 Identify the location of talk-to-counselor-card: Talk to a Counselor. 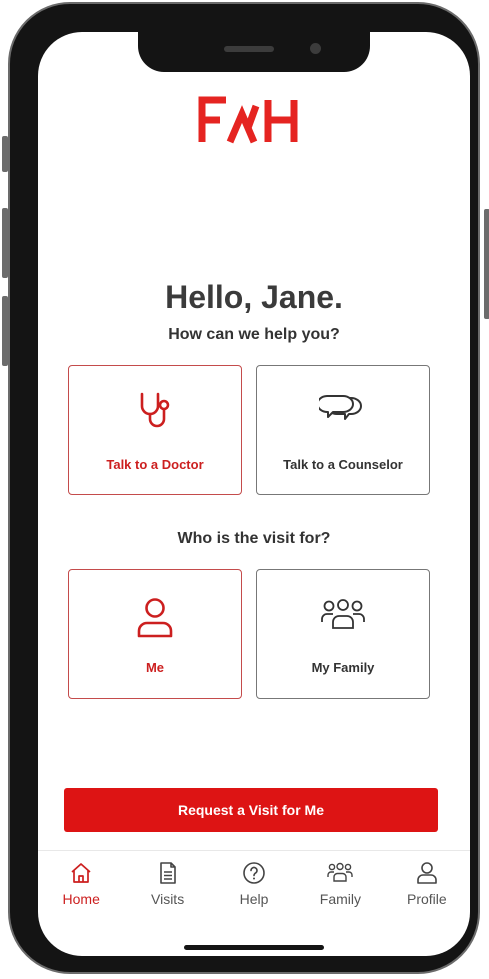
(343, 430).